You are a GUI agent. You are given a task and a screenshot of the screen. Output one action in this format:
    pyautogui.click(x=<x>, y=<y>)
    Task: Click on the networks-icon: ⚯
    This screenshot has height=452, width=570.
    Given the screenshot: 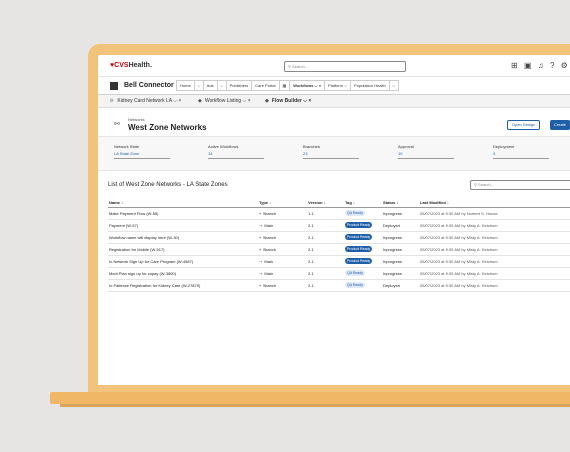 What is the action you would take?
    pyautogui.click(x=117, y=124)
    